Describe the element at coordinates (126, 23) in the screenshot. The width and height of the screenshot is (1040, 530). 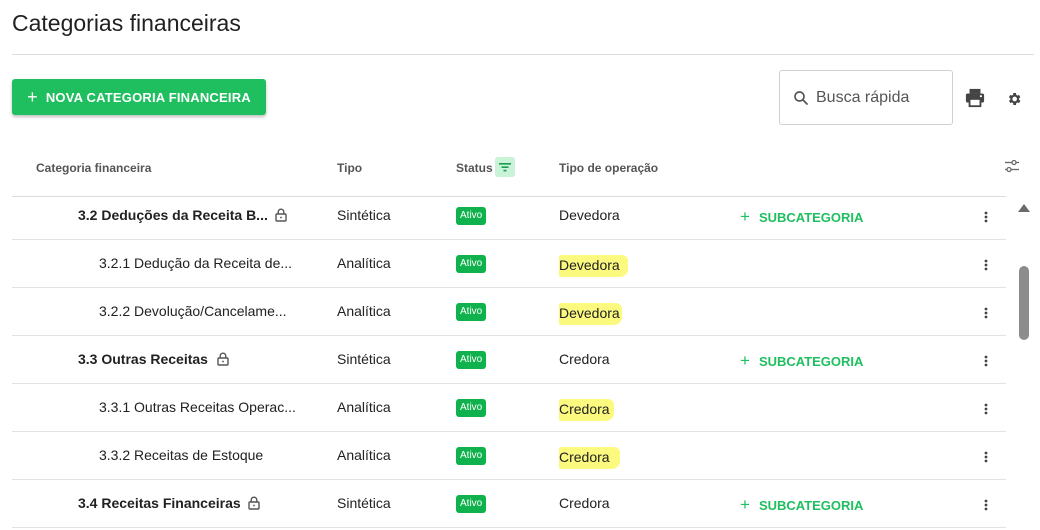
I see `page-title: Categorias financeiras` at that location.